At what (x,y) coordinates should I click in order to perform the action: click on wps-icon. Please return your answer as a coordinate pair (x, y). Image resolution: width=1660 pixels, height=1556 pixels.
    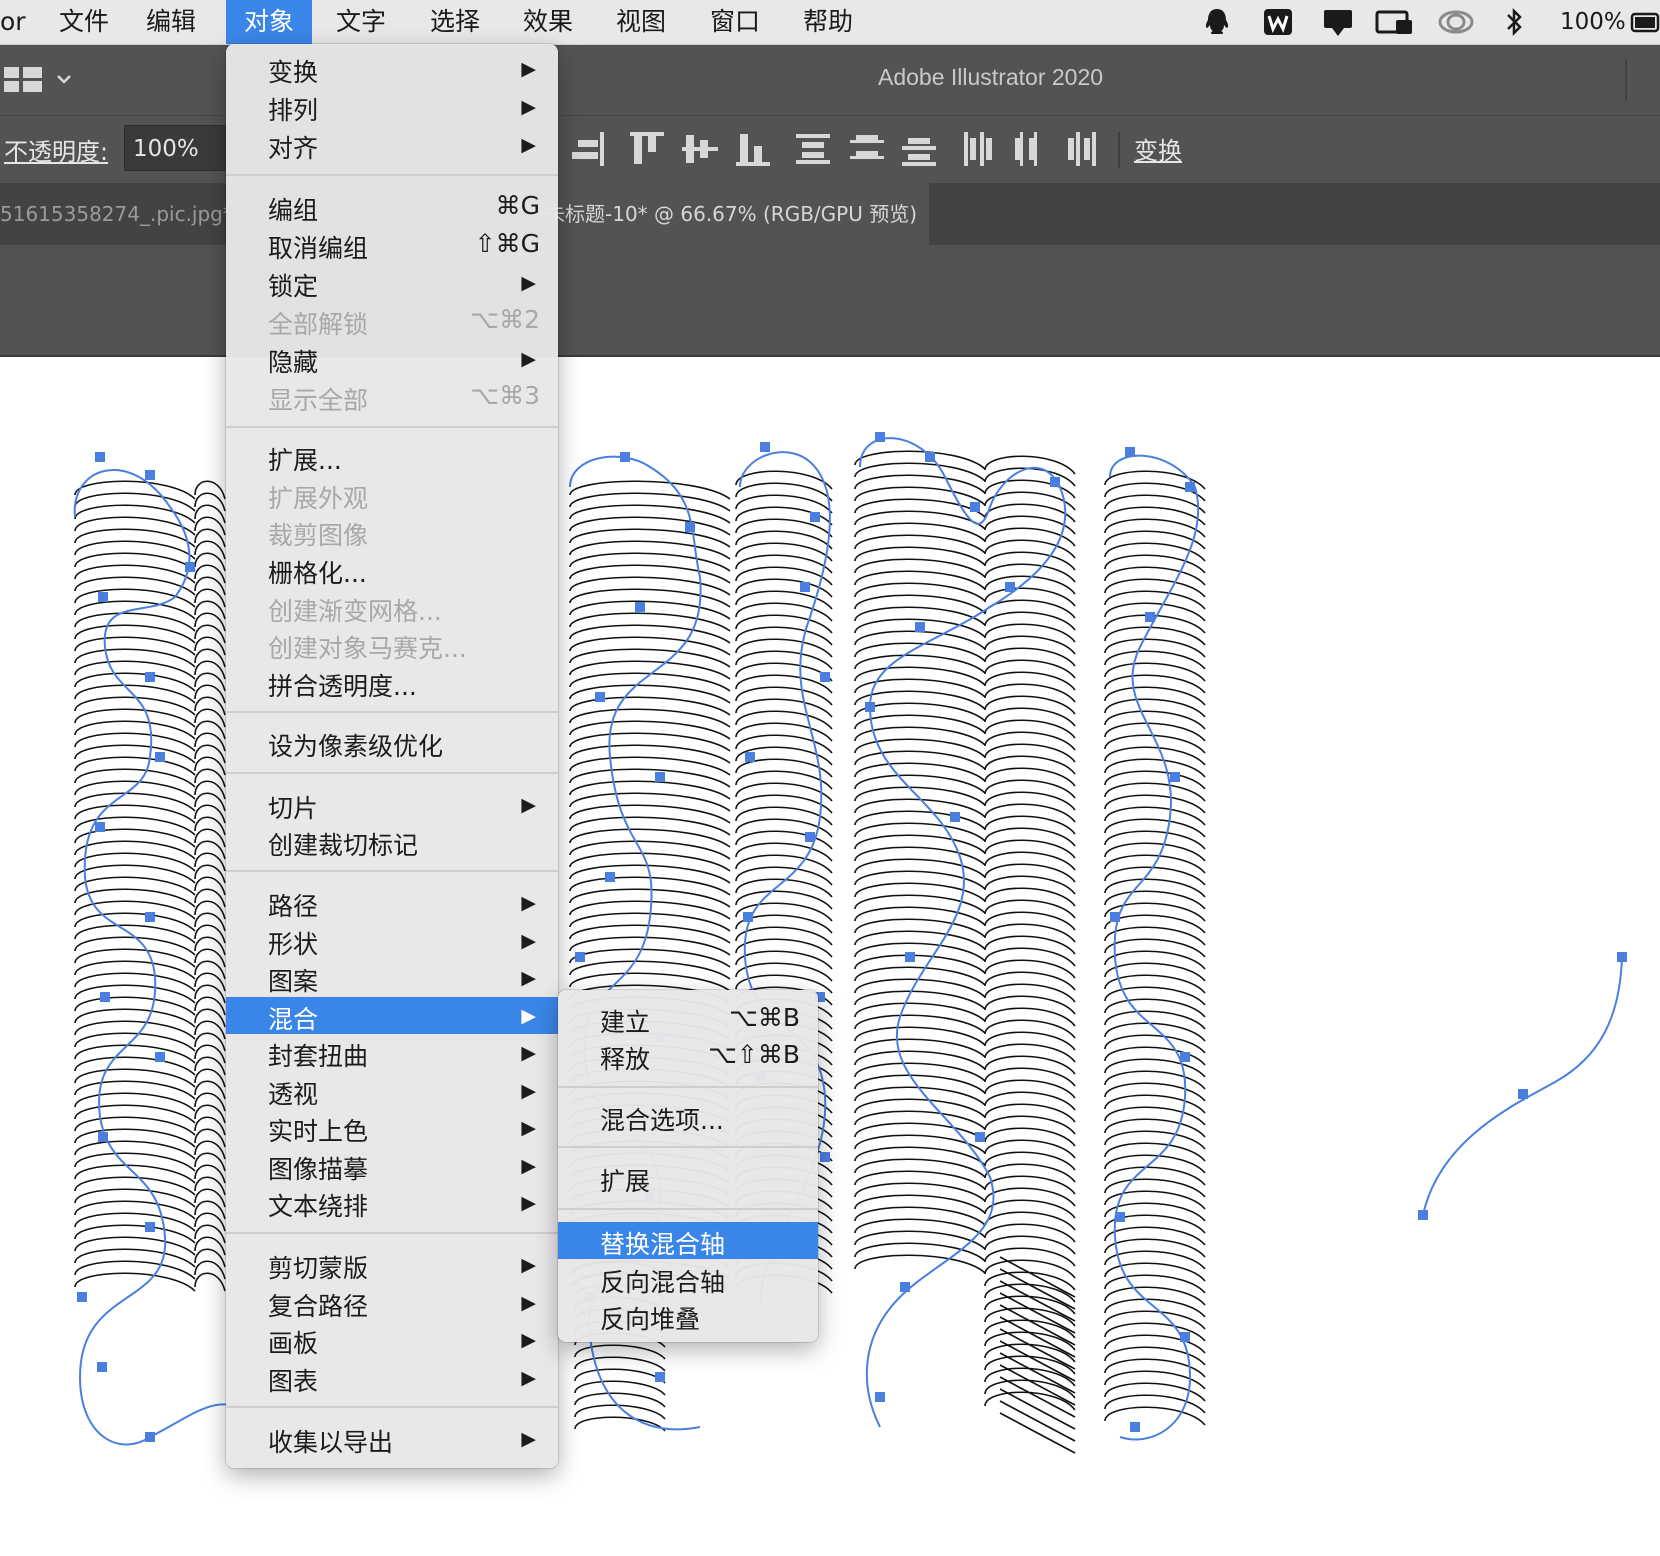
    Looking at the image, I should click on (1278, 22).